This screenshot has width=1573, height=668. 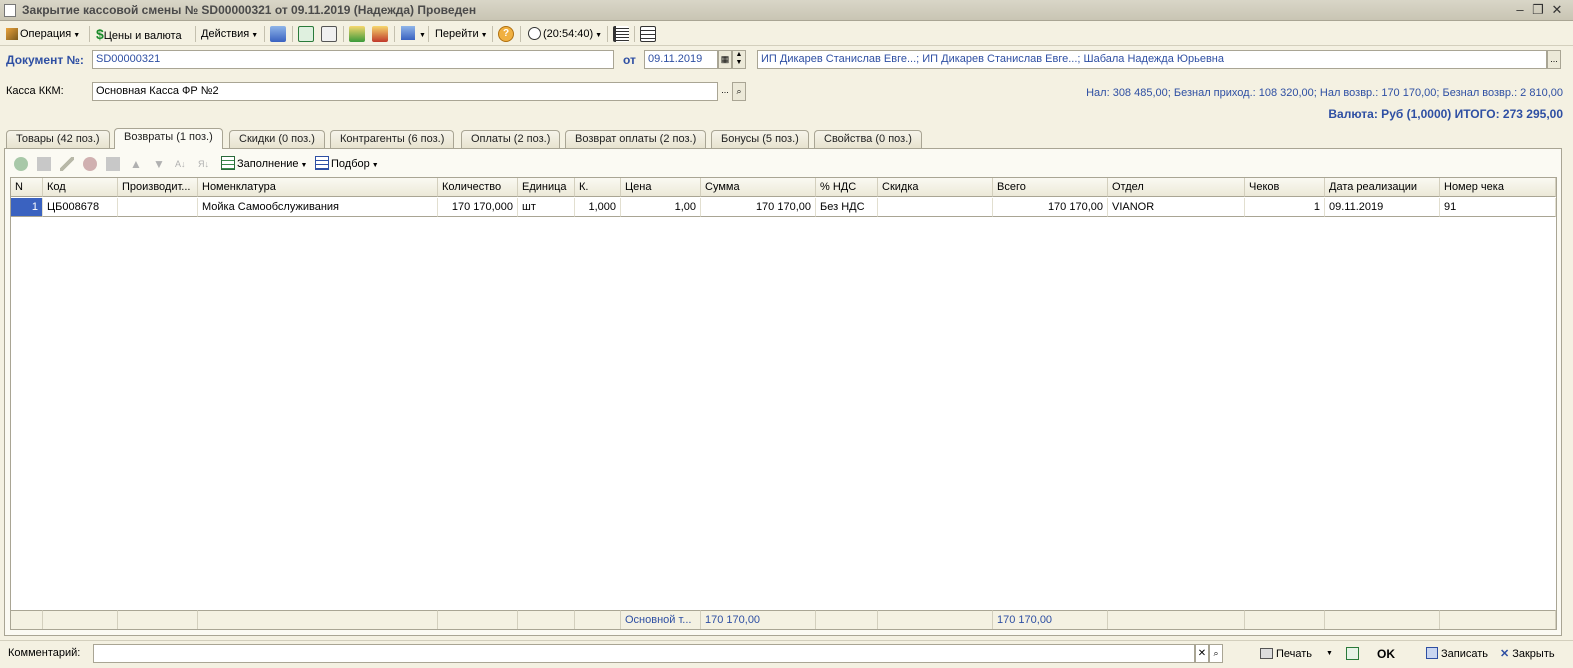 What do you see at coordinates (46, 34) in the screenshot?
I see `operation-label: Операция` at bounding box center [46, 34].